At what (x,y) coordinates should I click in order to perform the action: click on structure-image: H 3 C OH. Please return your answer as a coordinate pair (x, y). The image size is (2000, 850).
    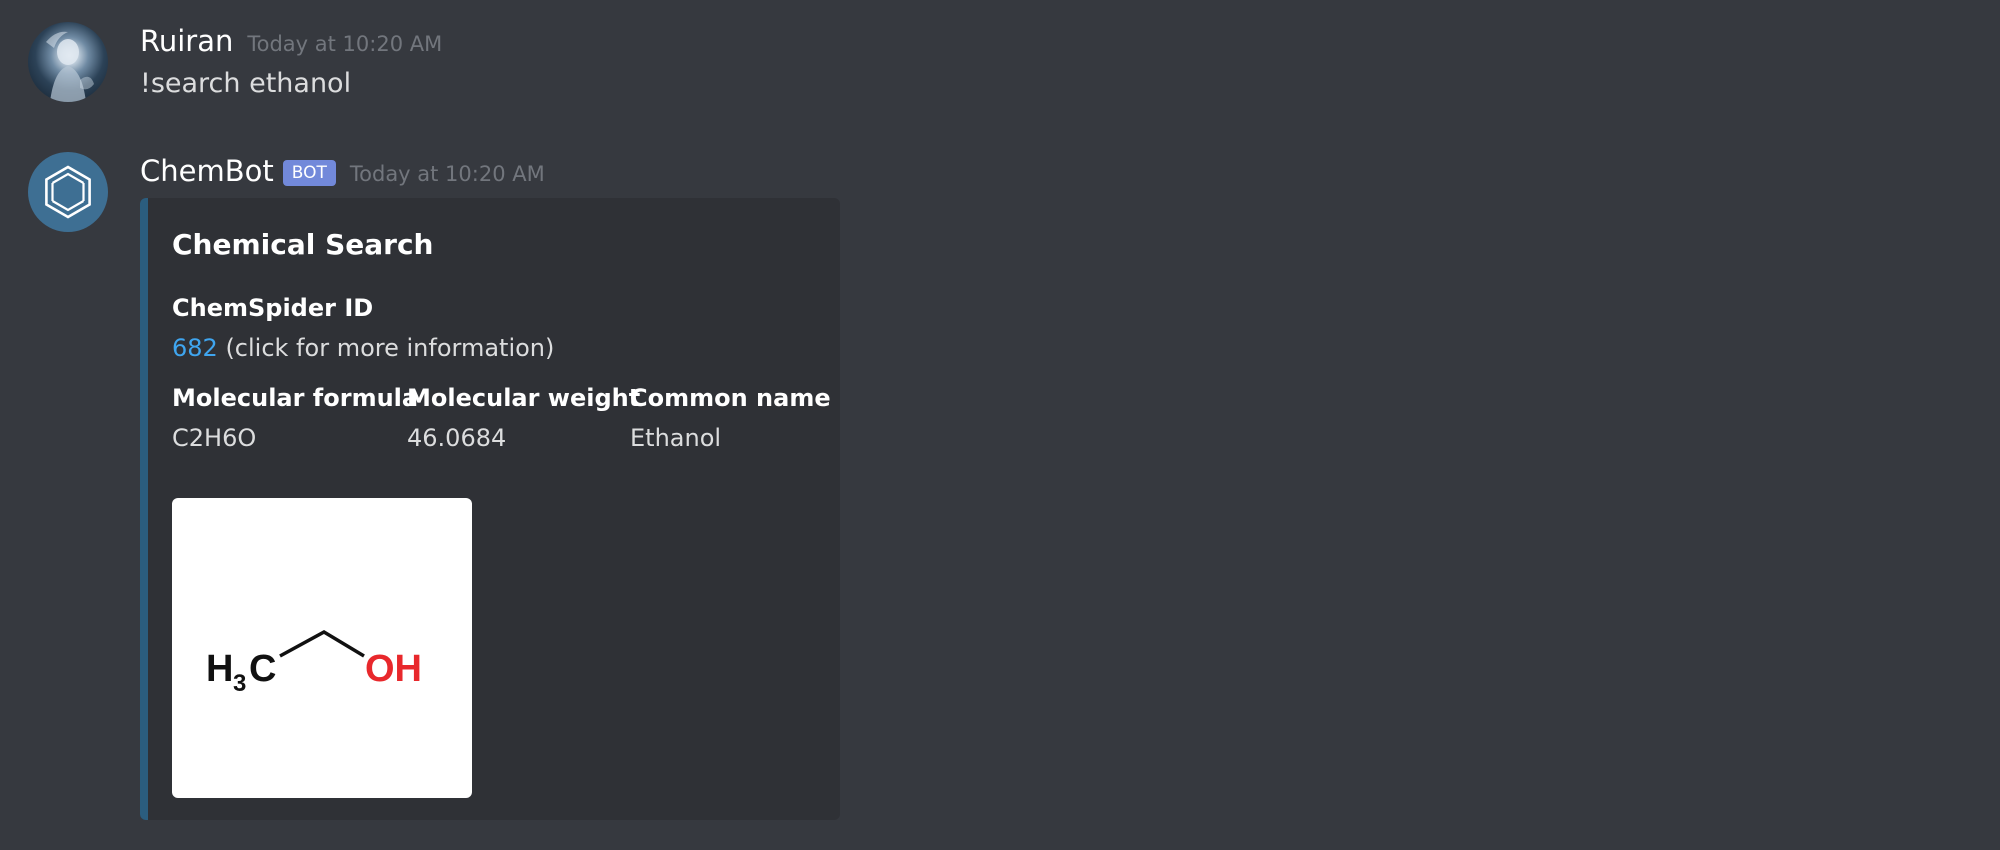
    Looking at the image, I should click on (322, 648).